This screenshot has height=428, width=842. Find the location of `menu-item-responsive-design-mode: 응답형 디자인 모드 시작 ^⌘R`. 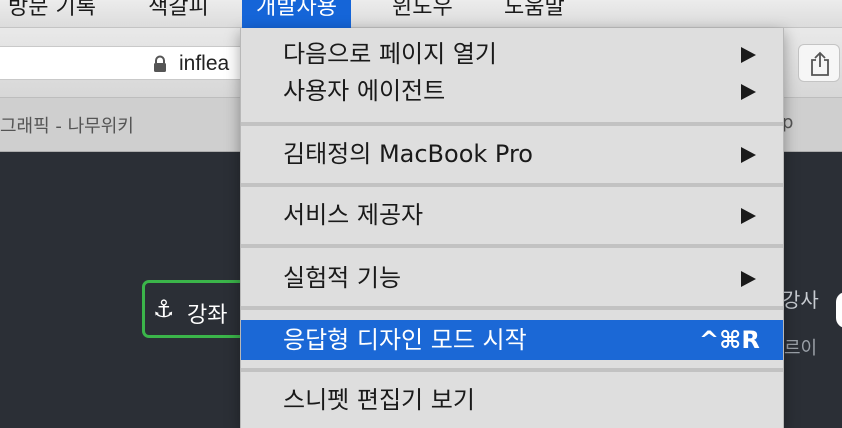

menu-item-responsive-design-mode: 응답형 디자인 모드 시작 ^⌘R is located at coordinates (512, 340).